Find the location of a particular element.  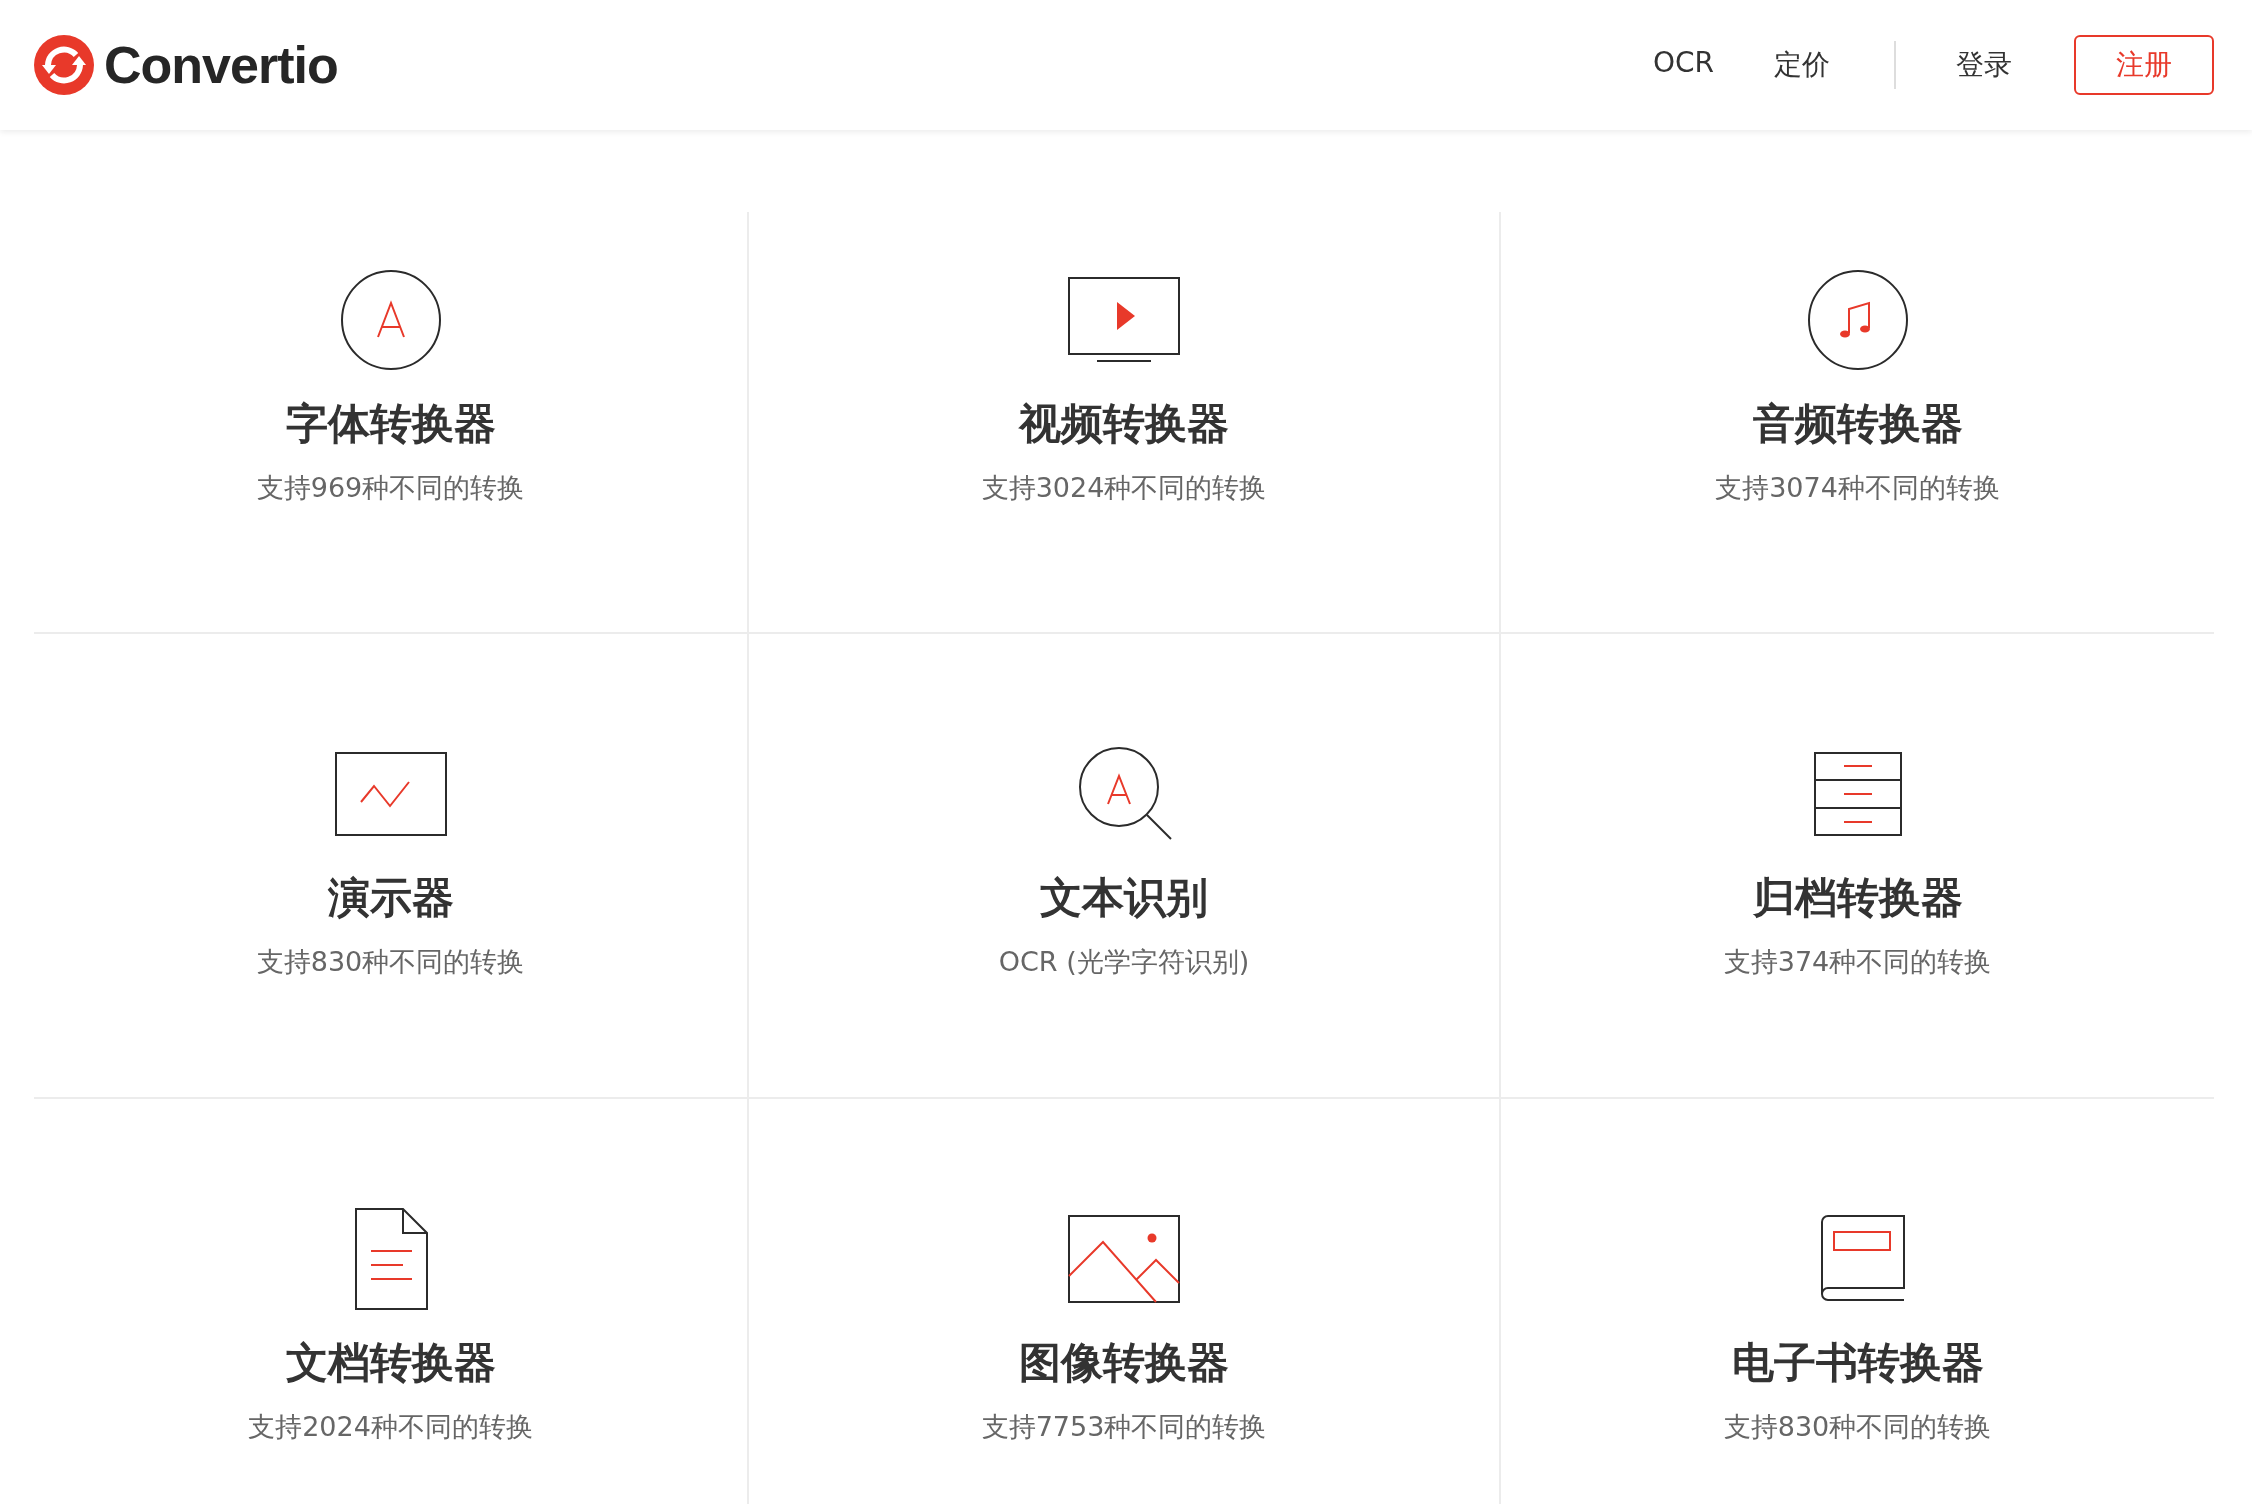

converter-description: OCR (光学字符识别) is located at coordinates (1124, 962).